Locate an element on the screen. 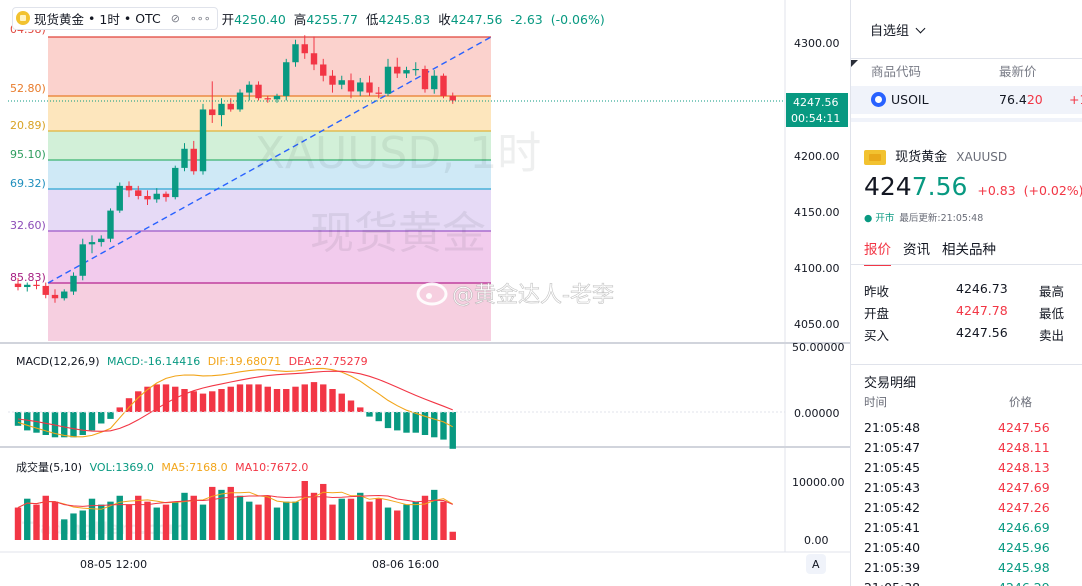  detail-price: 4247.56 +0.83 (+0.02%) is located at coordinates (973, 186).